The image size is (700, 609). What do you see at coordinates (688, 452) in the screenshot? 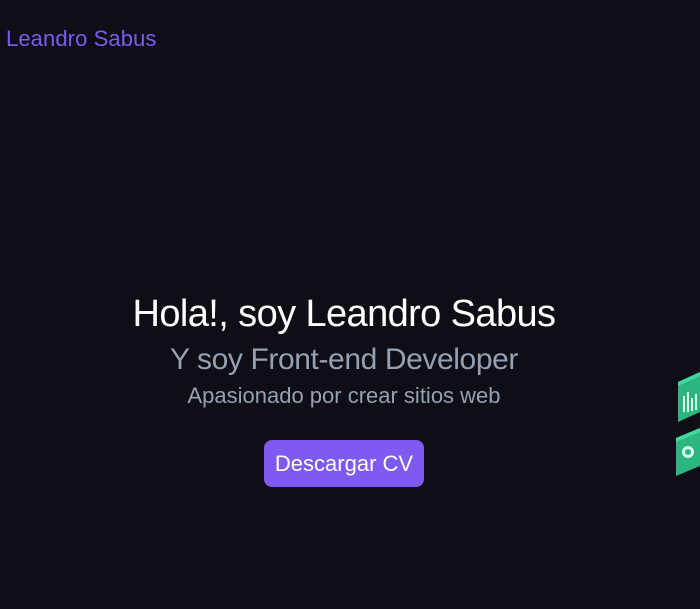
I see `code-icon` at bounding box center [688, 452].